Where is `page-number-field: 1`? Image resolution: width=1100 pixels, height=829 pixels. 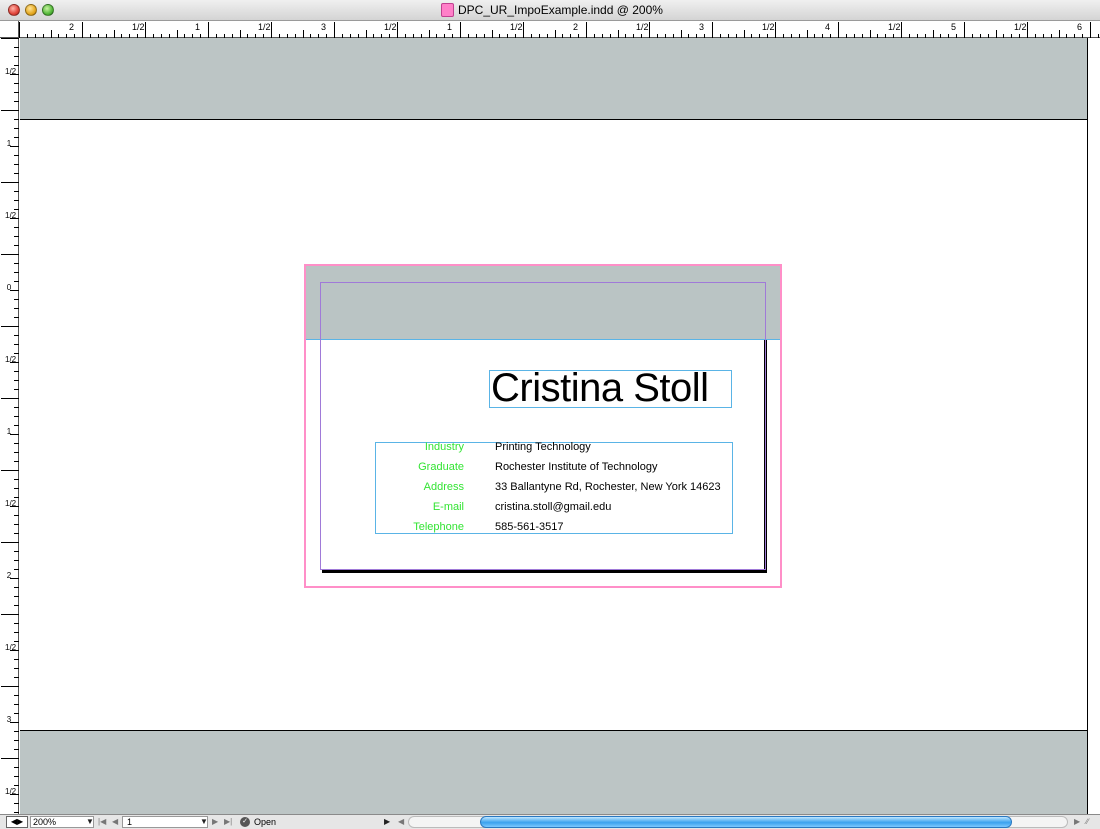
page-number-field: 1 is located at coordinates (165, 822).